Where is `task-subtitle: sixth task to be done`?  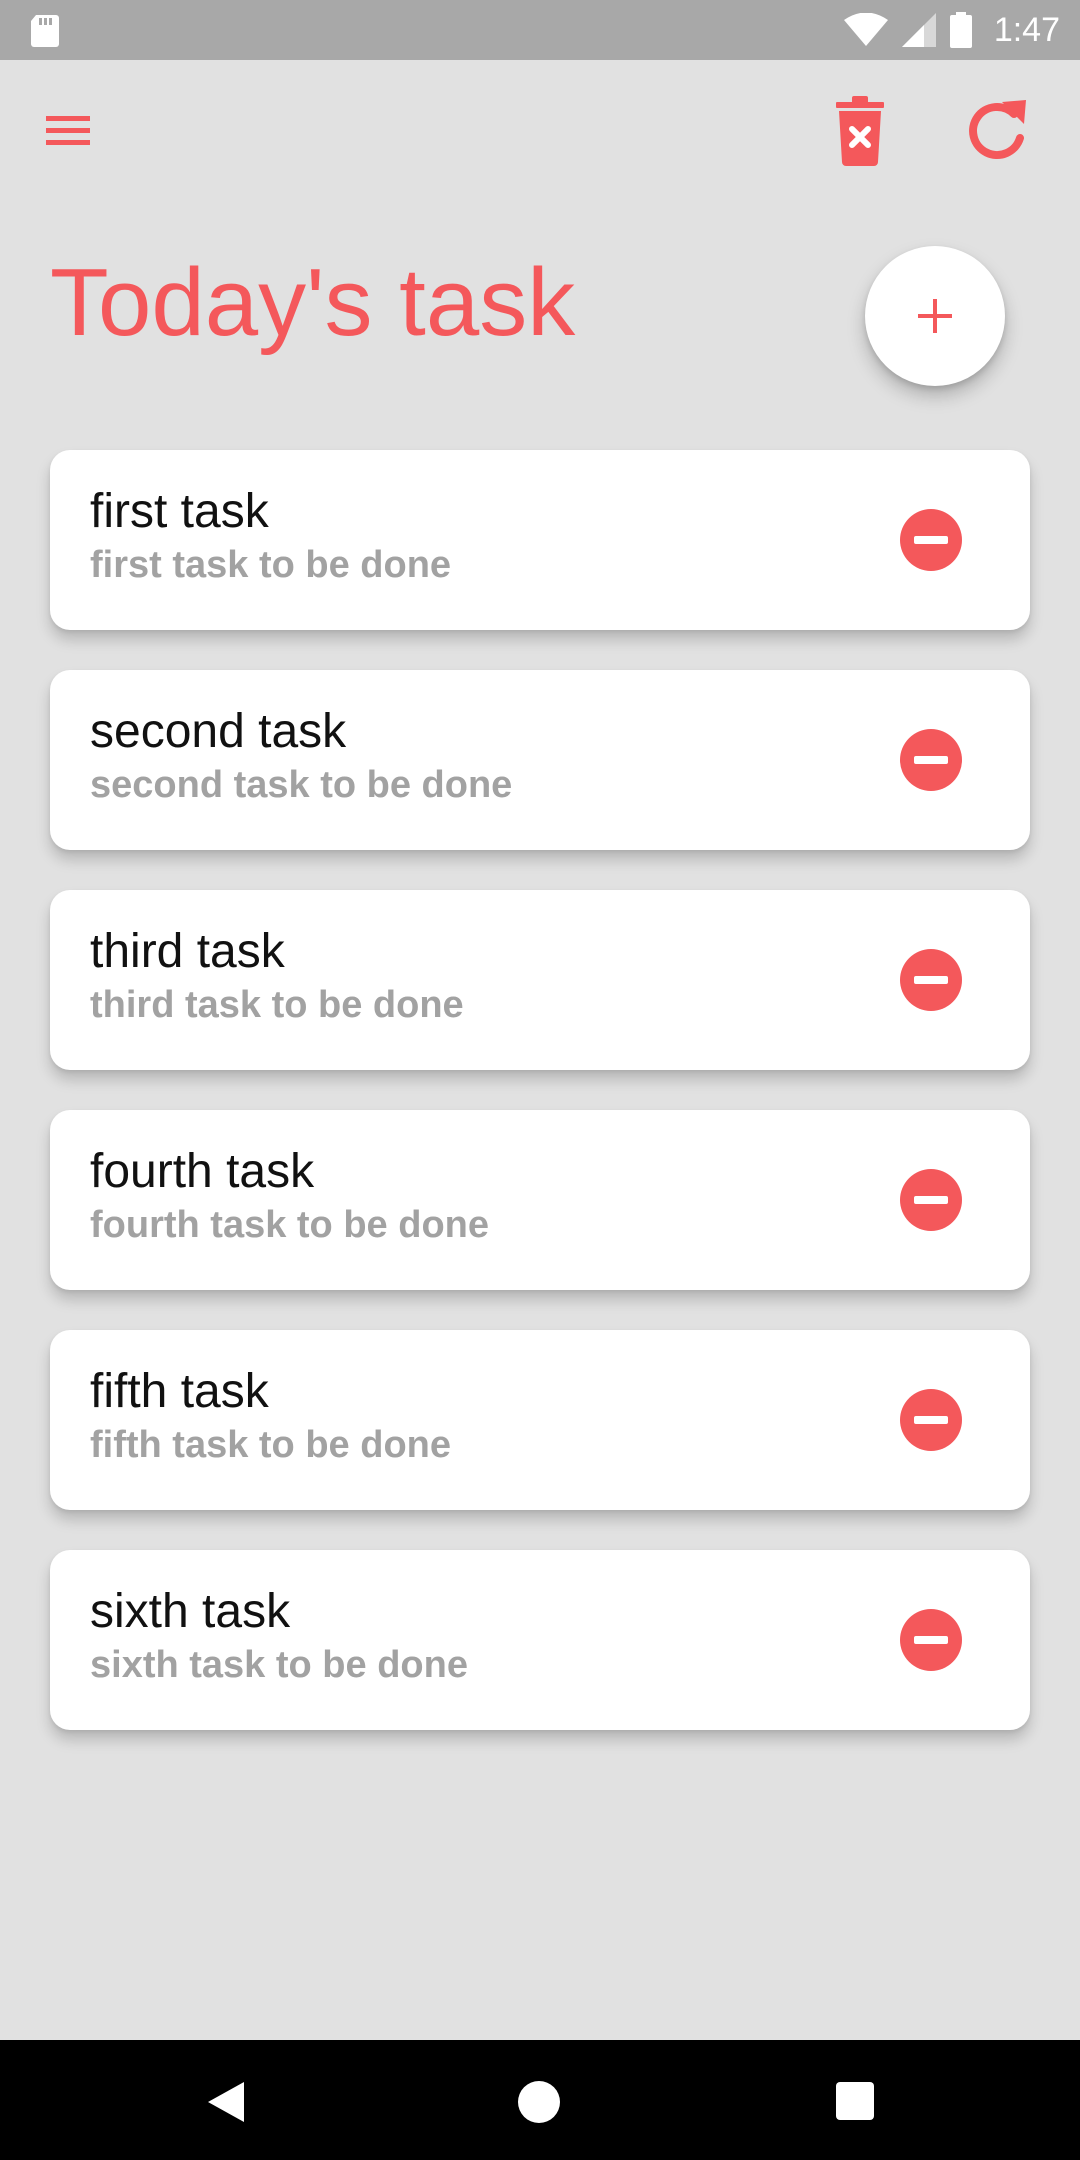
task-subtitle: sixth task to be done is located at coordinates (279, 1665).